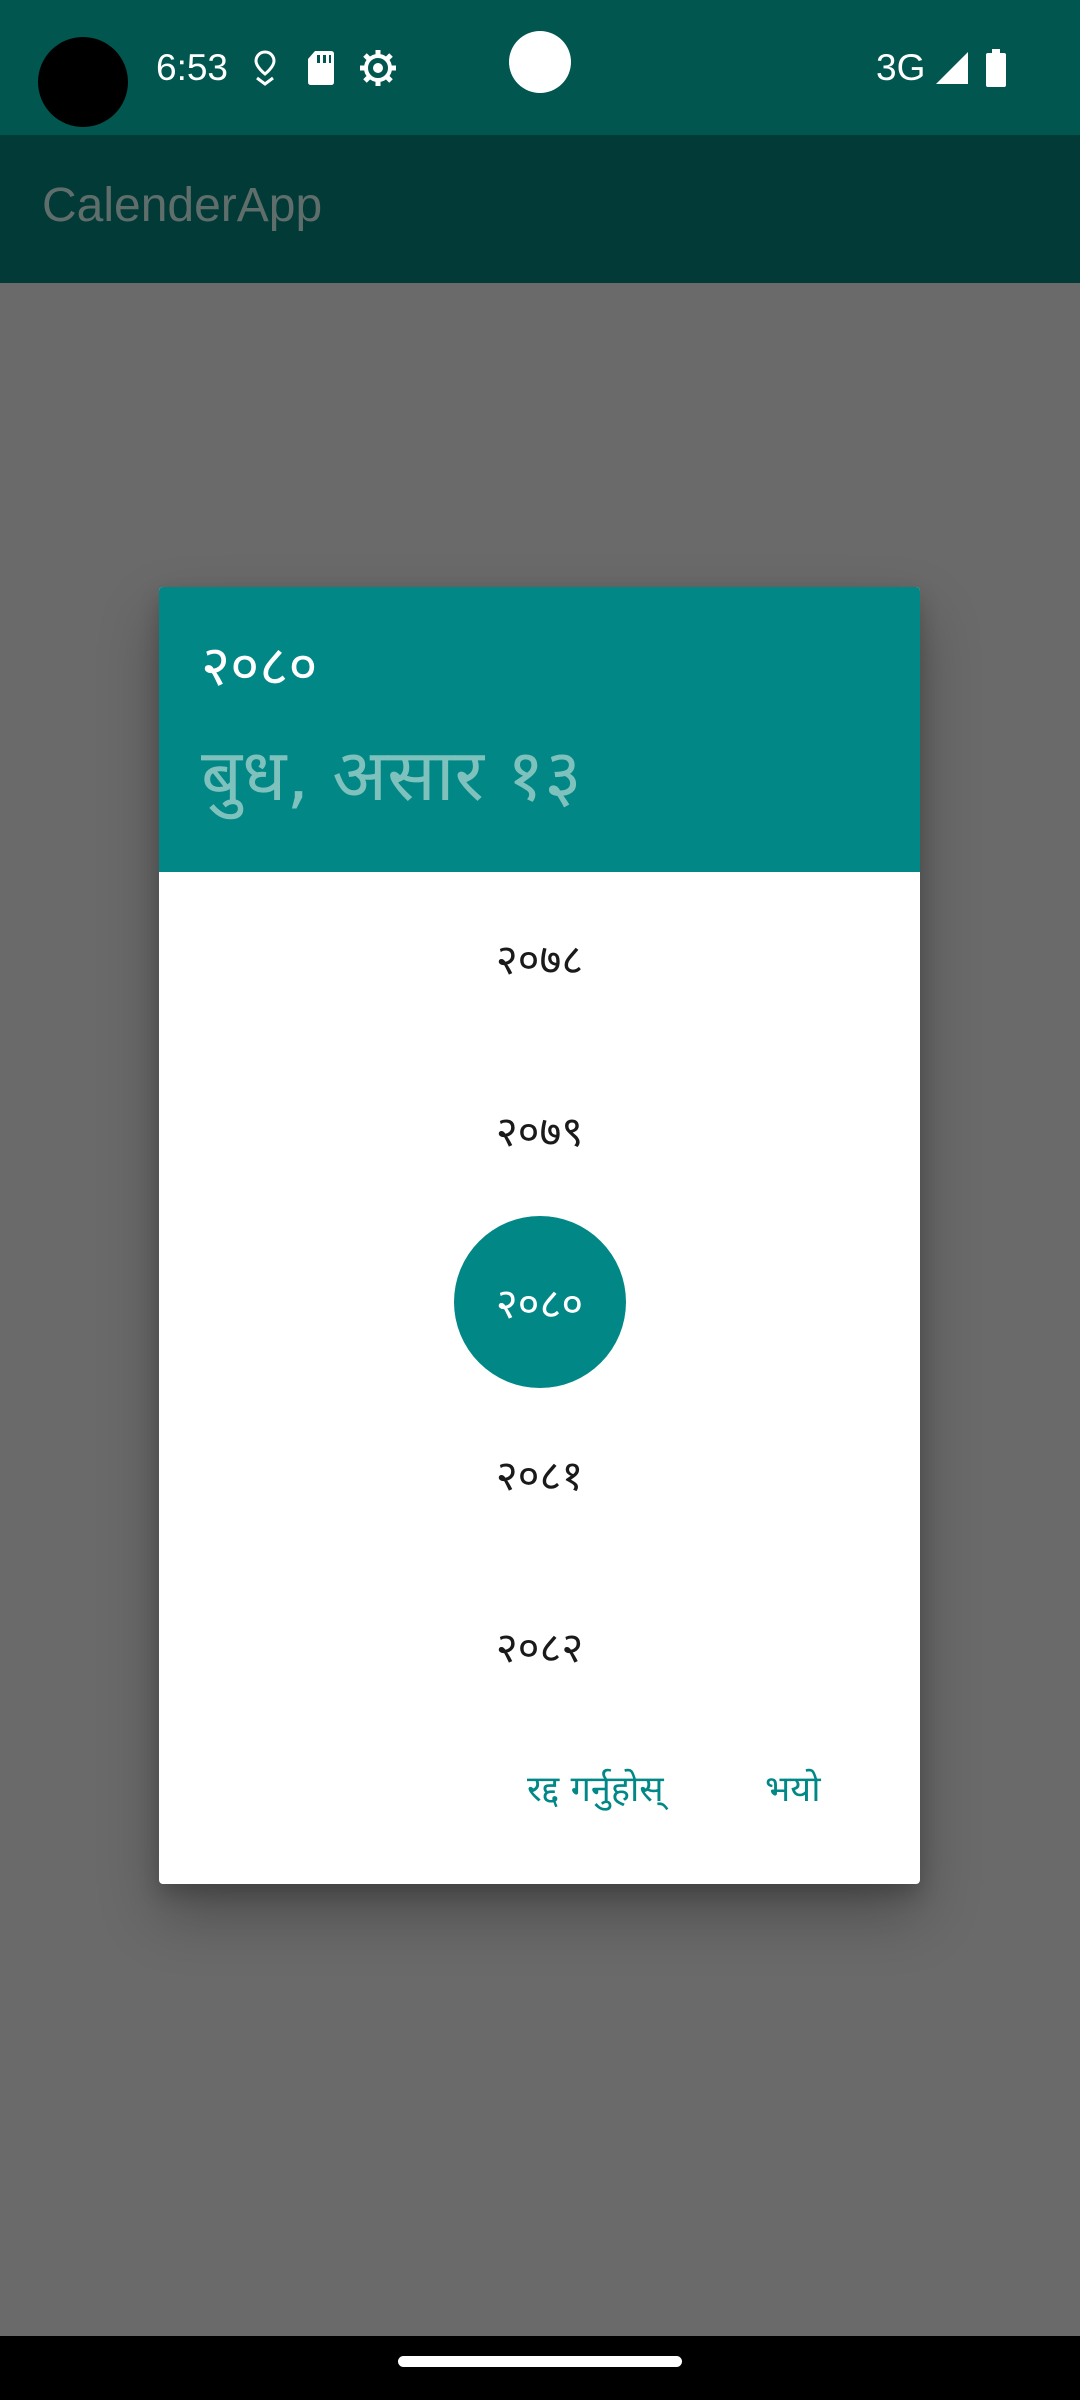 The width and height of the screenshot is (1080, 2400). I want to click on battery-icon, so click(996, 68).